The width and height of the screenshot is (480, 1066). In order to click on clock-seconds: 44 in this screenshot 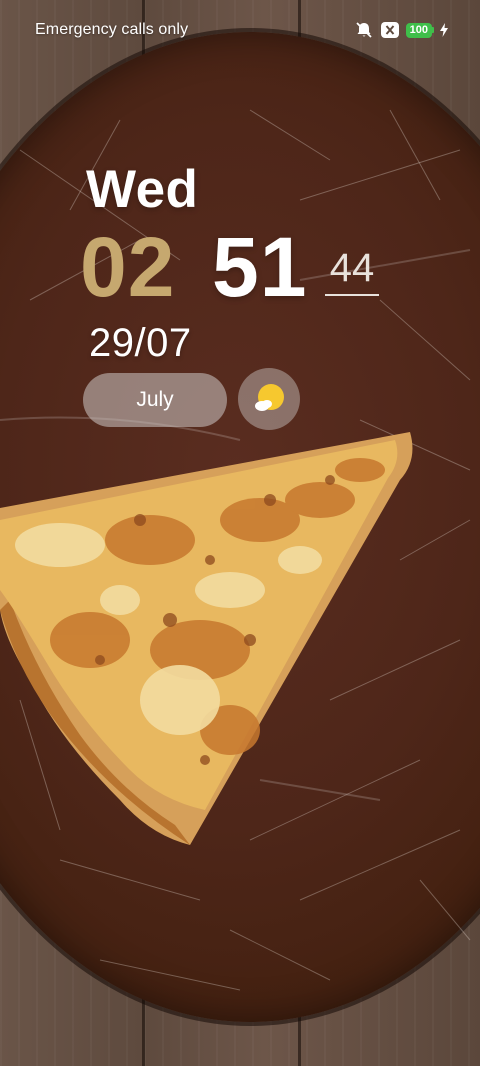, I will do `click(352, 268)`.